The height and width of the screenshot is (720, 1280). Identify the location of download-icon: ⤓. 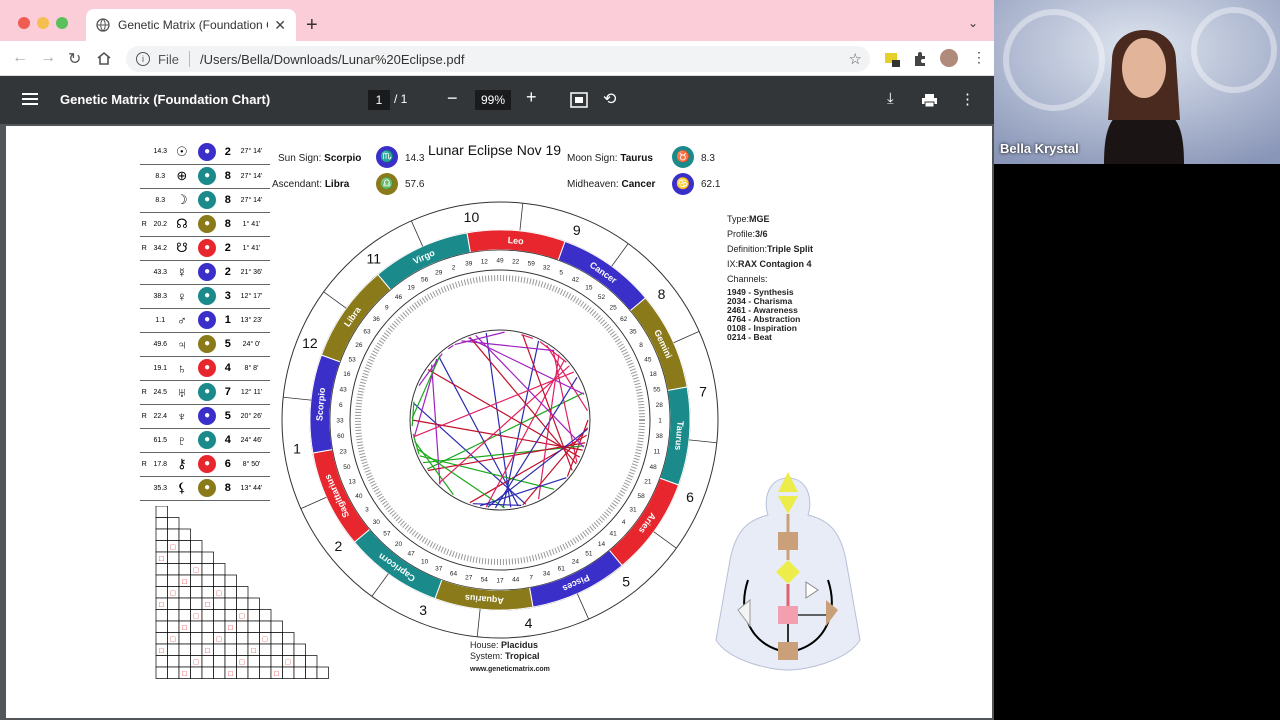
(890, 98).